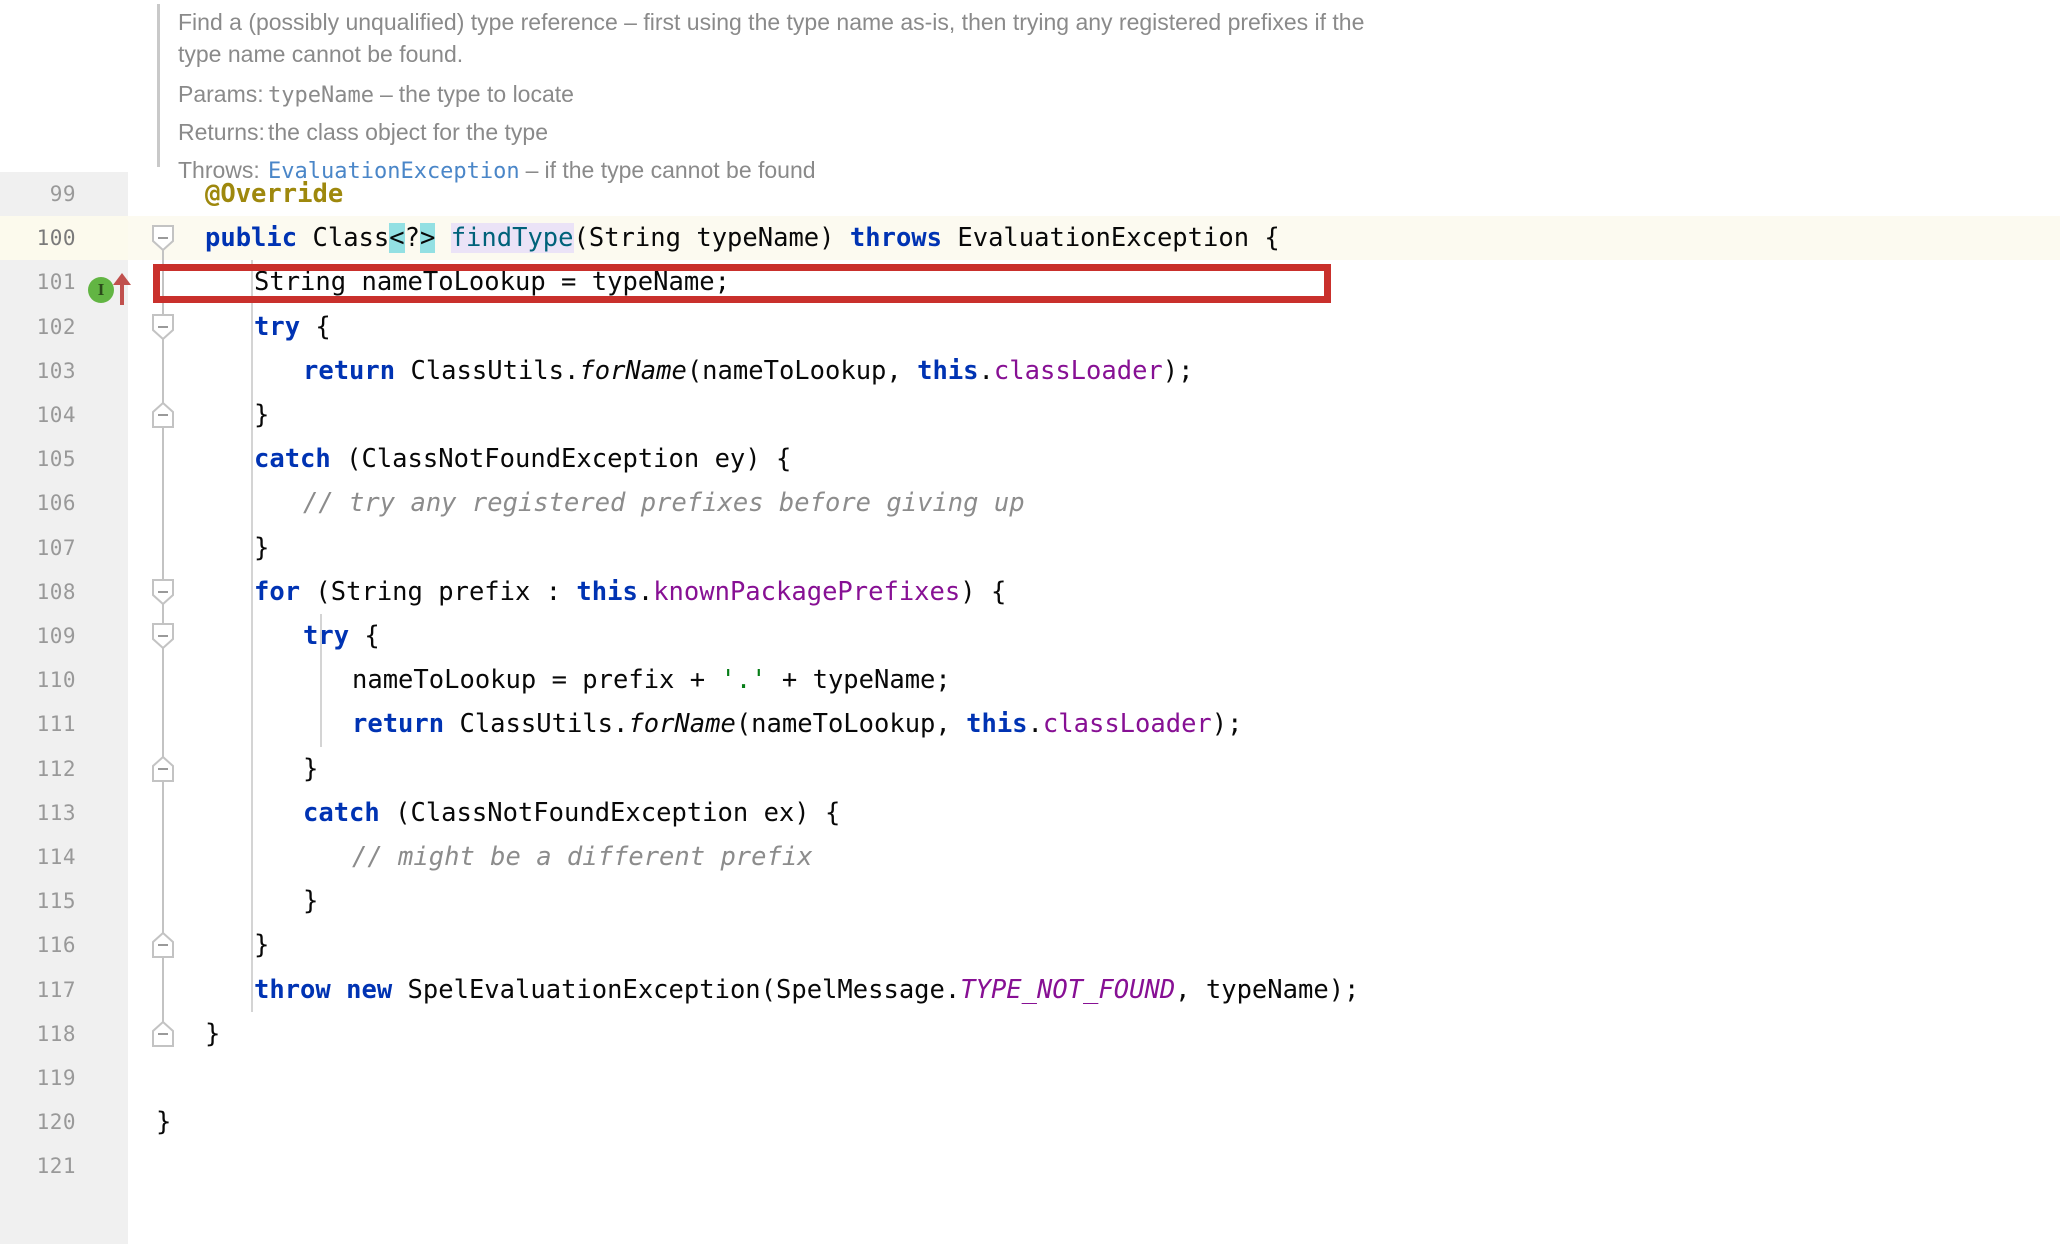  What do you see at coordinates (1030, 327) in the screenshot?
I see `code-line-row: 102 try {` at bounding box center [1030, 327].